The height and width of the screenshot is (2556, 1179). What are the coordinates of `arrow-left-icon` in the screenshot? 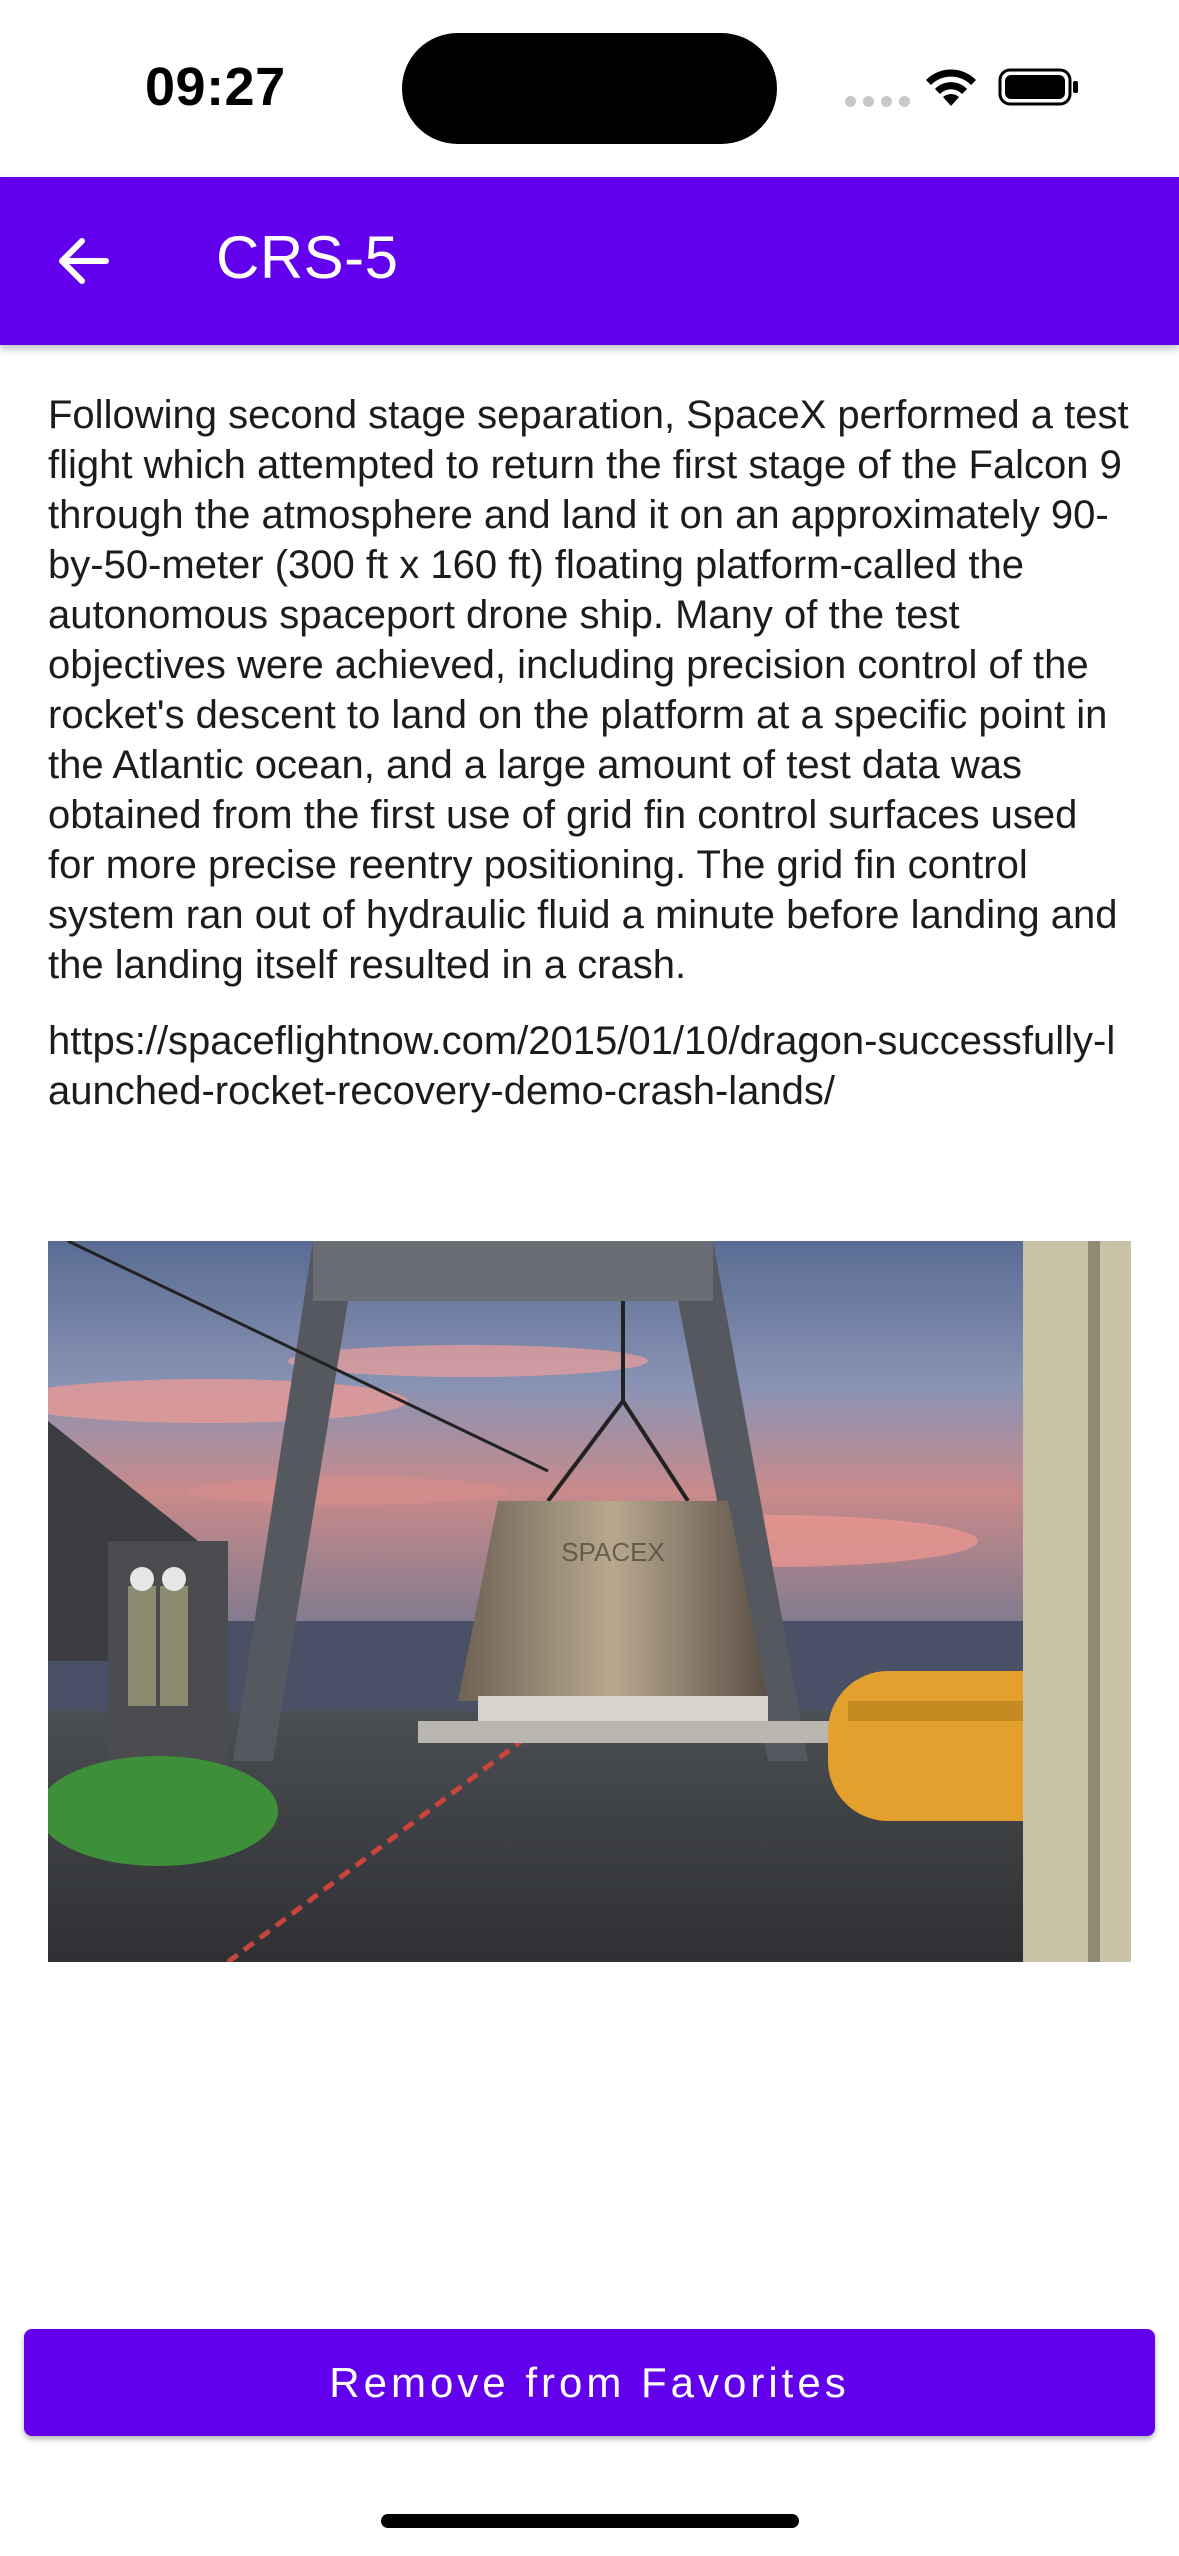 It's located at (82, 261).